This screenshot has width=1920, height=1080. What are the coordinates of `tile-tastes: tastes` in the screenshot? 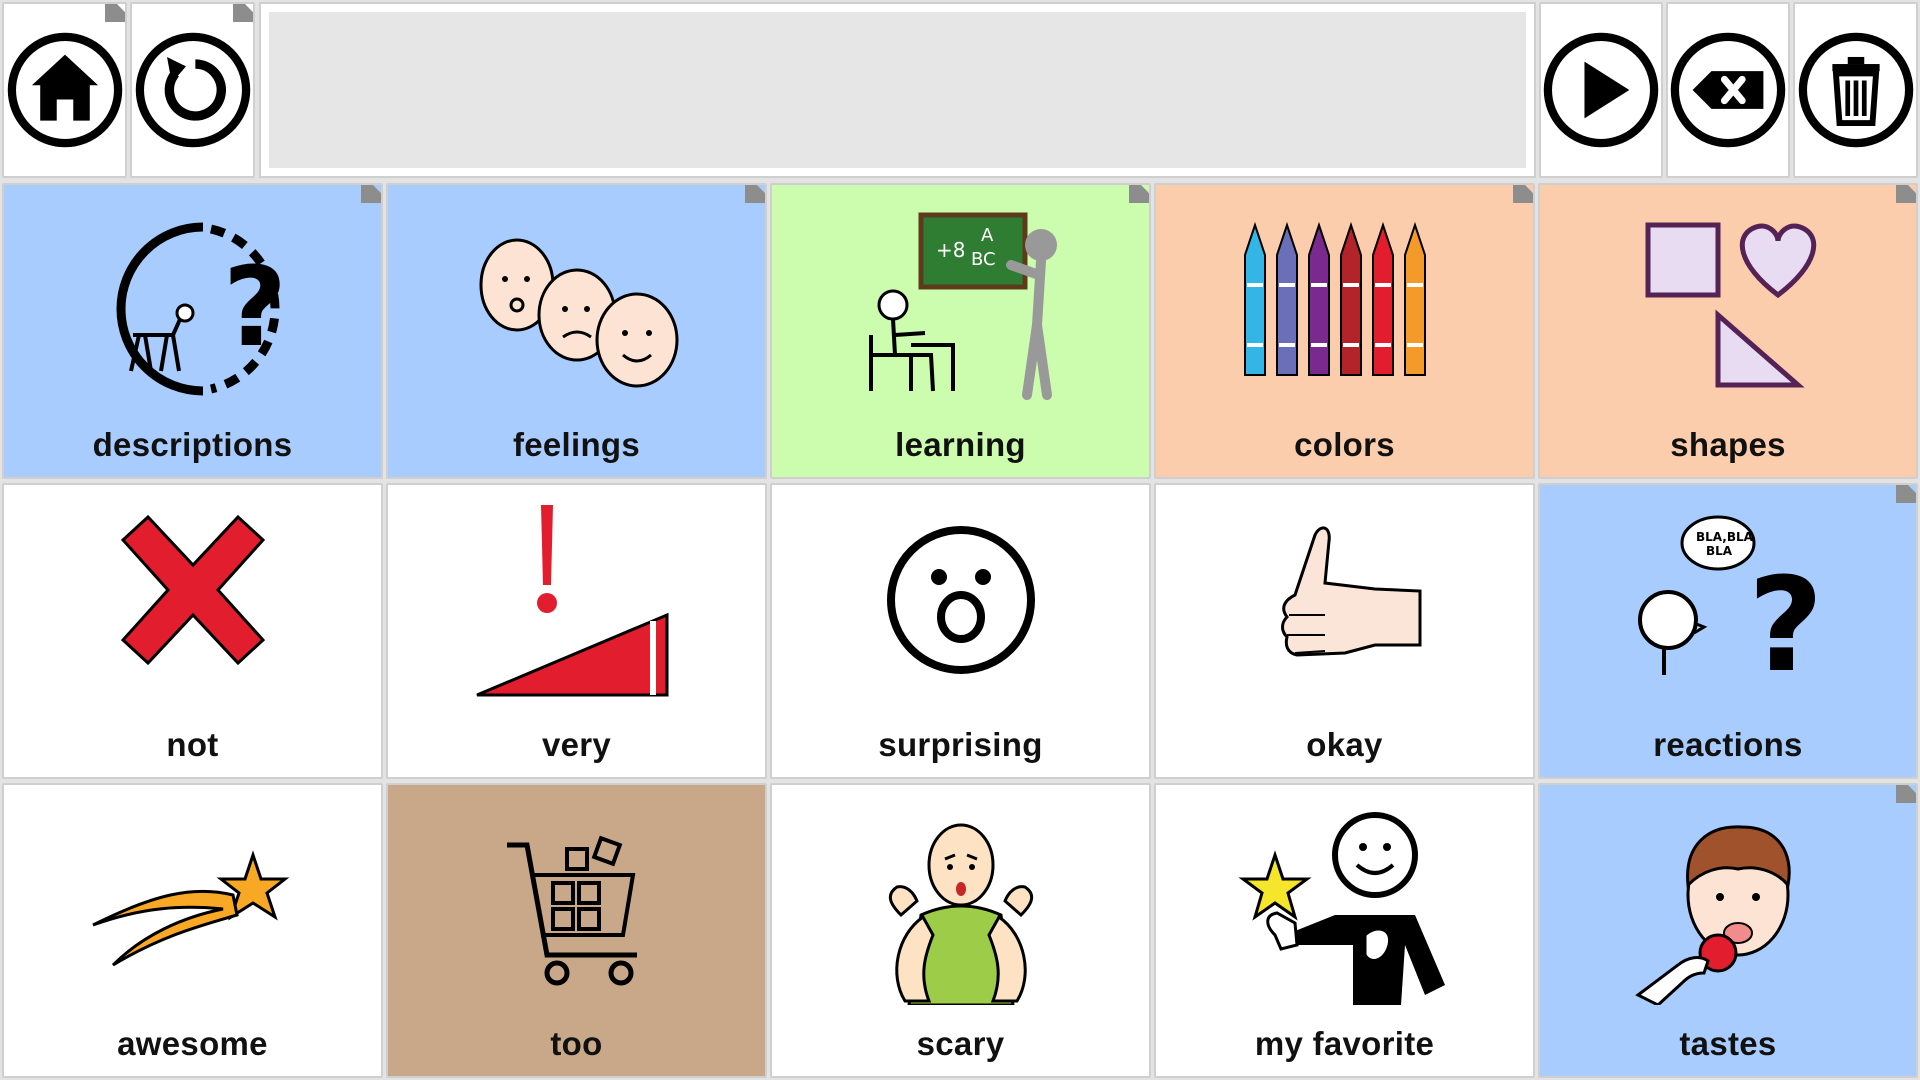 It's located at (1728, 930).